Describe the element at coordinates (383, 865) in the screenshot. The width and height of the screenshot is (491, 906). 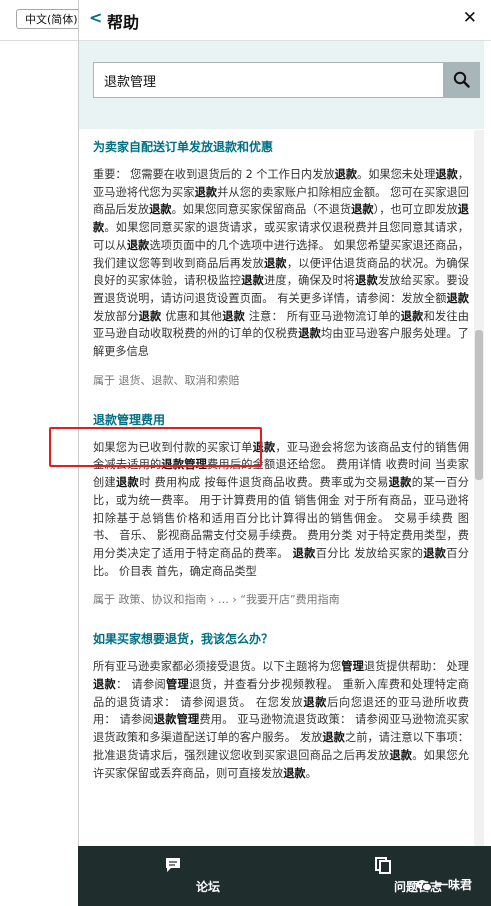
I see `copy-document-icon` at that location.